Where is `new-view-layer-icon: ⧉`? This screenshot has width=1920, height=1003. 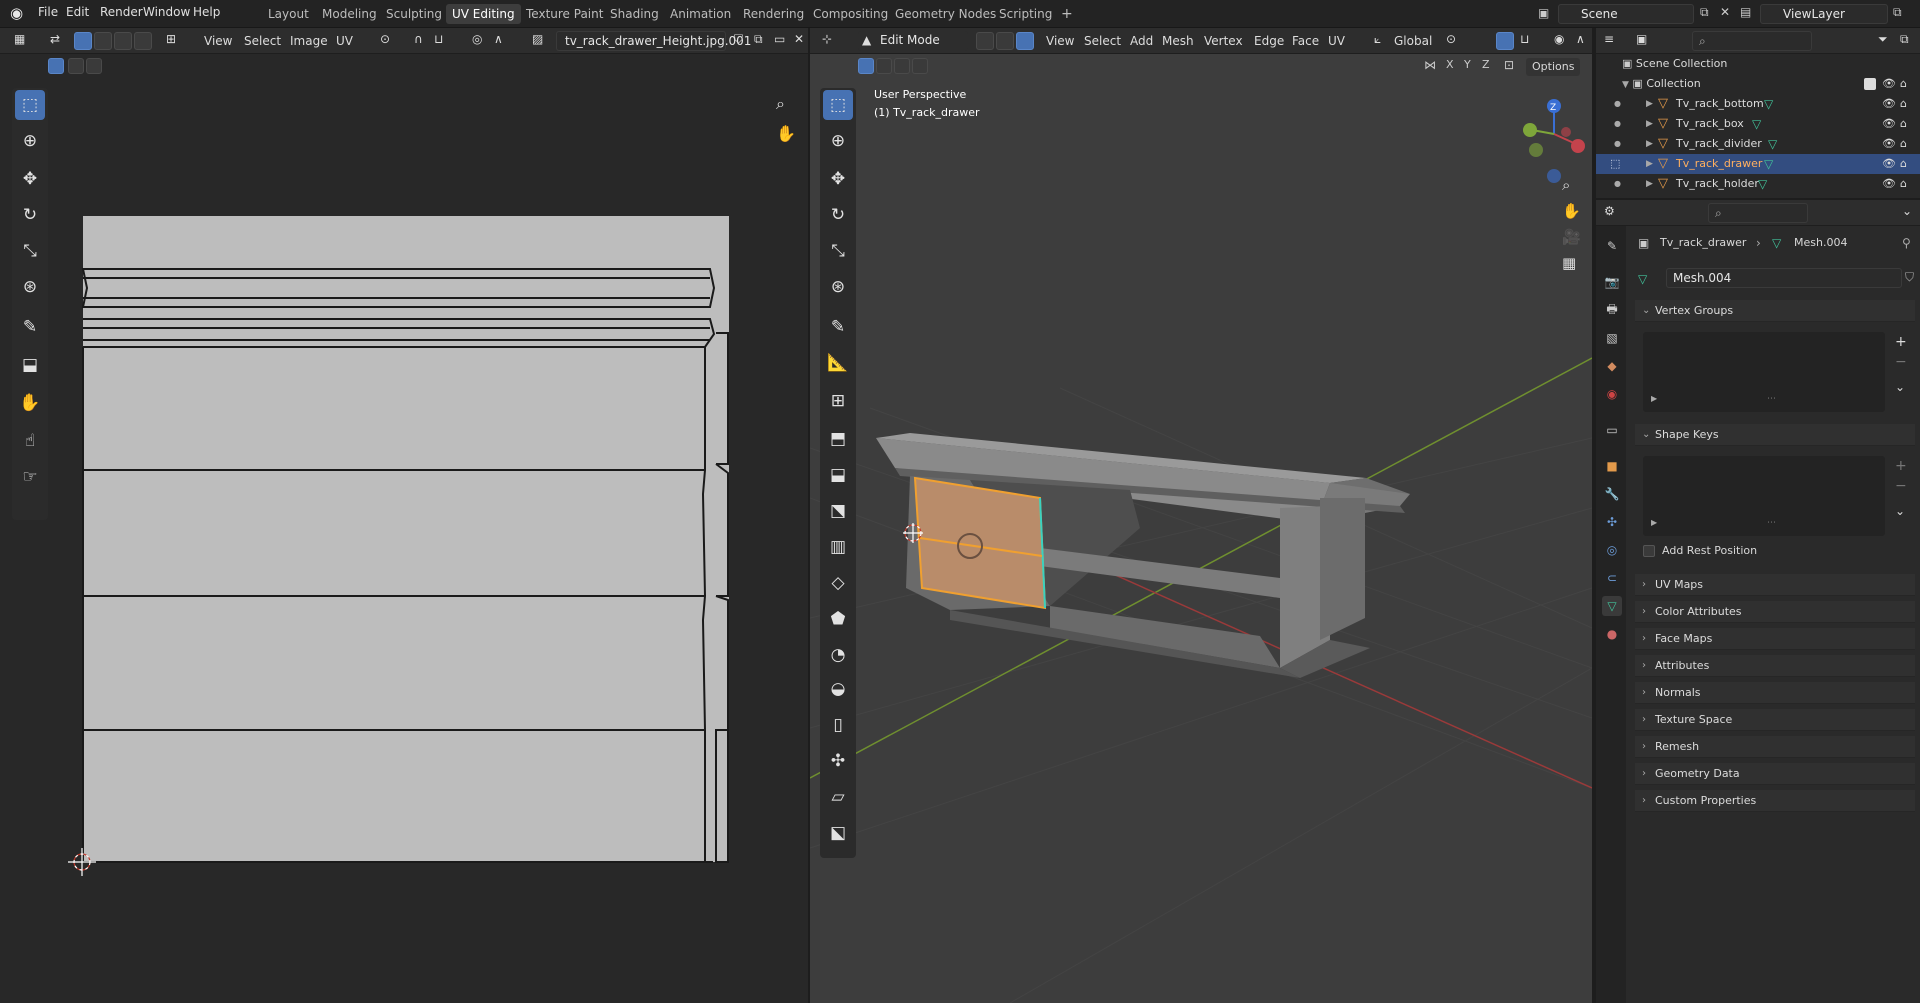 new-view-layer-icon: ⧉ is located at coordinates (1897, 12).